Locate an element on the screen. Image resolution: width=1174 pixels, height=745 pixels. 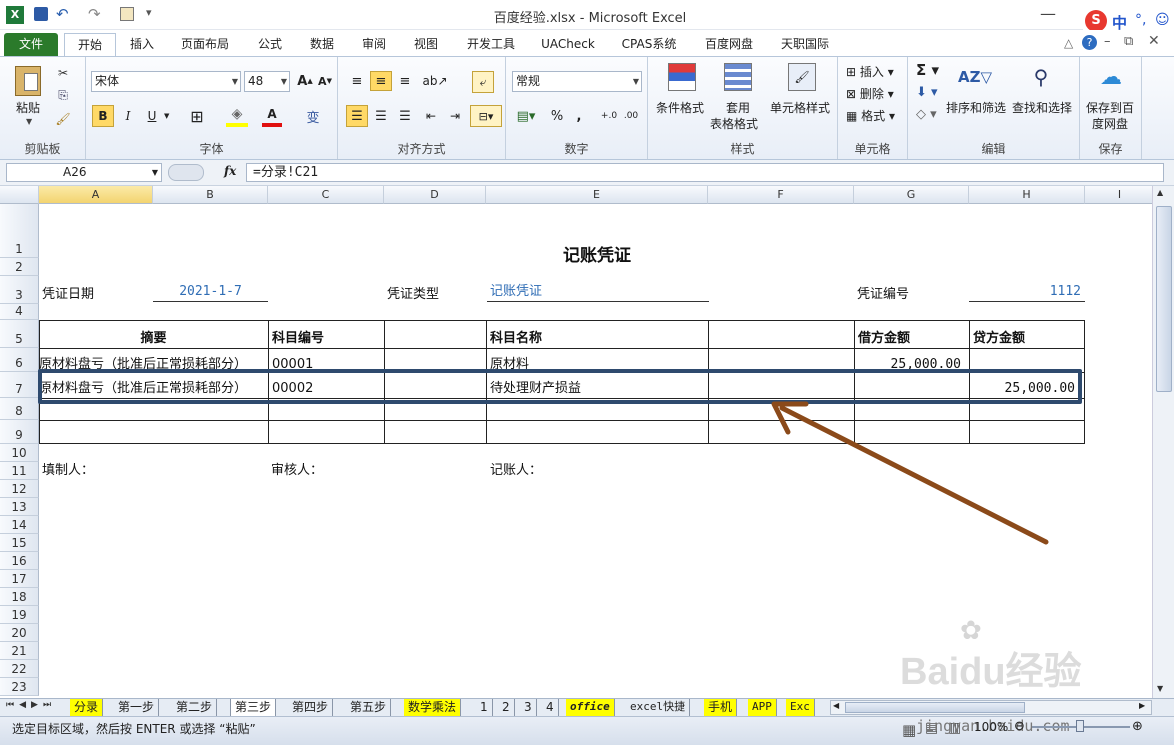
tab-view: 视图 is located at coordinates (426, 44).